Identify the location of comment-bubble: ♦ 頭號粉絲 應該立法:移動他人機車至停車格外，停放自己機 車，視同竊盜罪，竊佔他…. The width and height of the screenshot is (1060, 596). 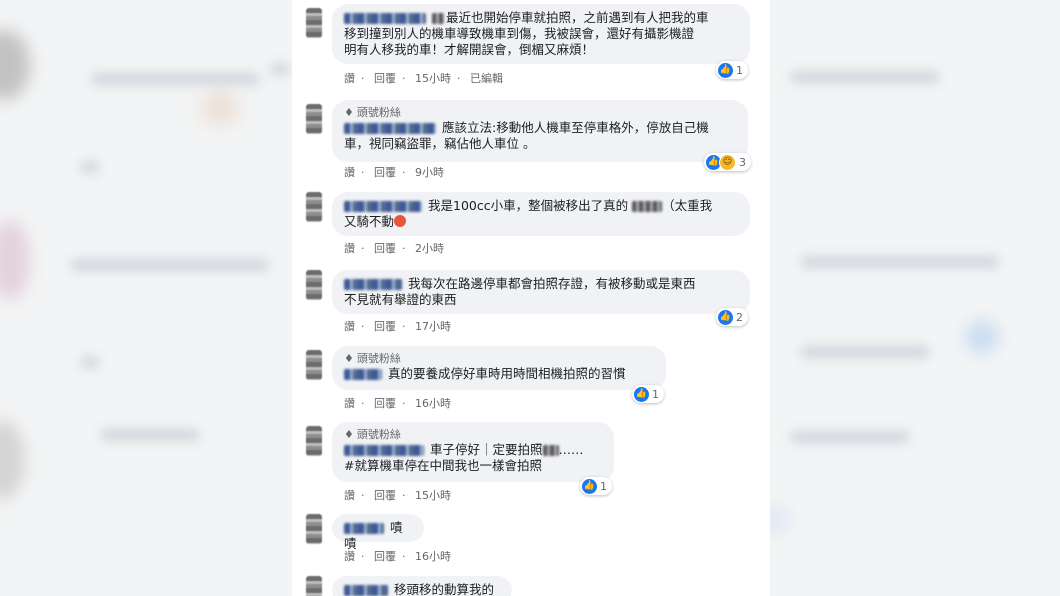
(540, 131).